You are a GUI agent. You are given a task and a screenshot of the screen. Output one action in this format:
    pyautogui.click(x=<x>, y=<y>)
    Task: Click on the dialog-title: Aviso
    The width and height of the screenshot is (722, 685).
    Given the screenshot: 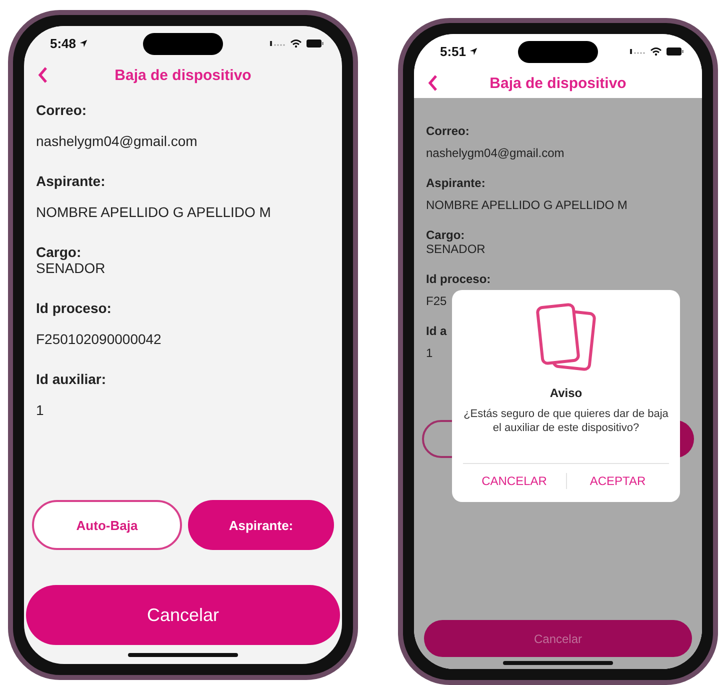 What is the action you would take?
    pyautogui.click(x=566, y=393)
    